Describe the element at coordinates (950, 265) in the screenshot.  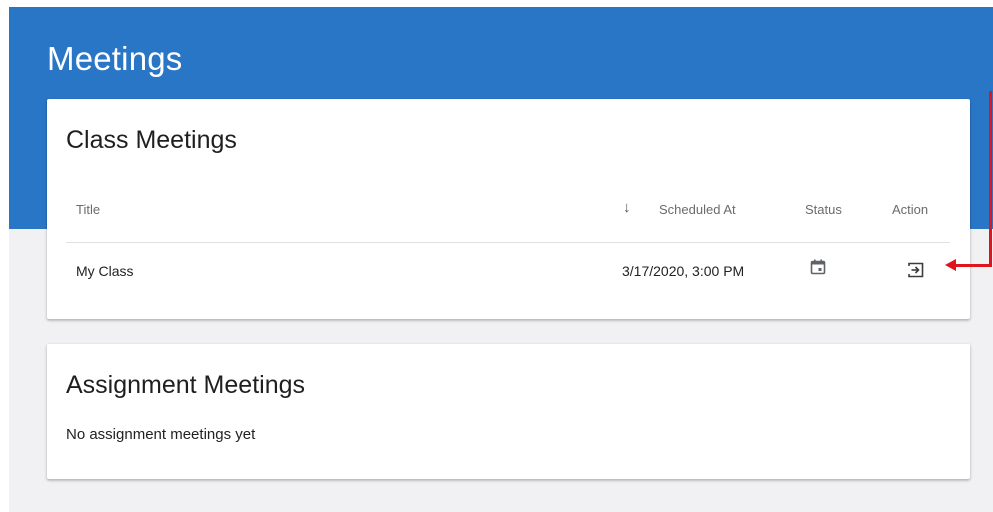
I see `annotation-arrow-head-icon` at that location.